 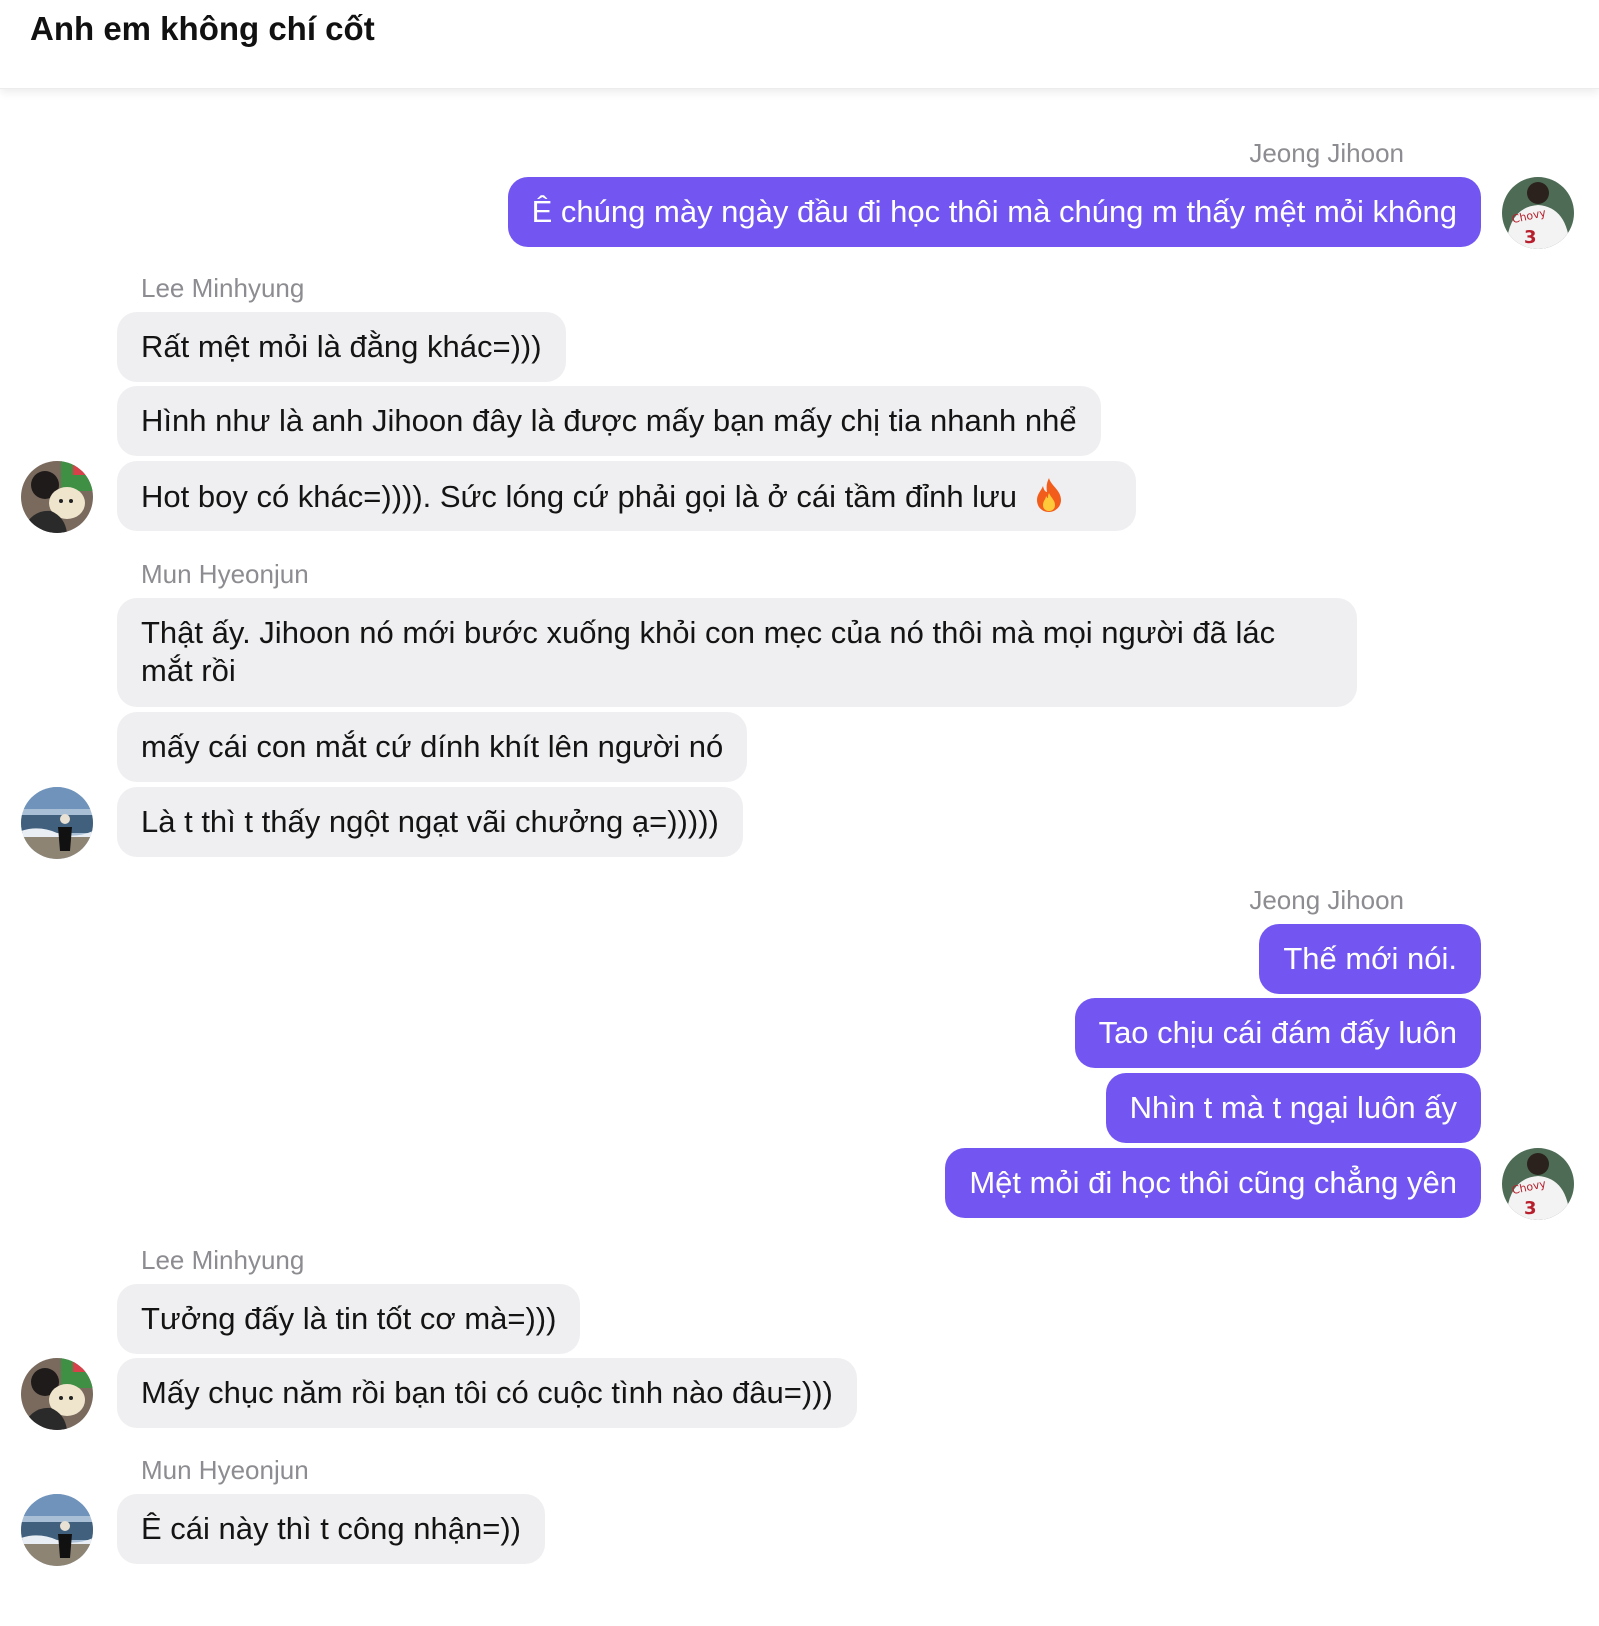 What do you see at coordinates (1277, 1033) in the screenshot?
I see `message-bubble-outgoing: Tao chịu cái đám đấy luôn` at bounding box center [1277, 1033].